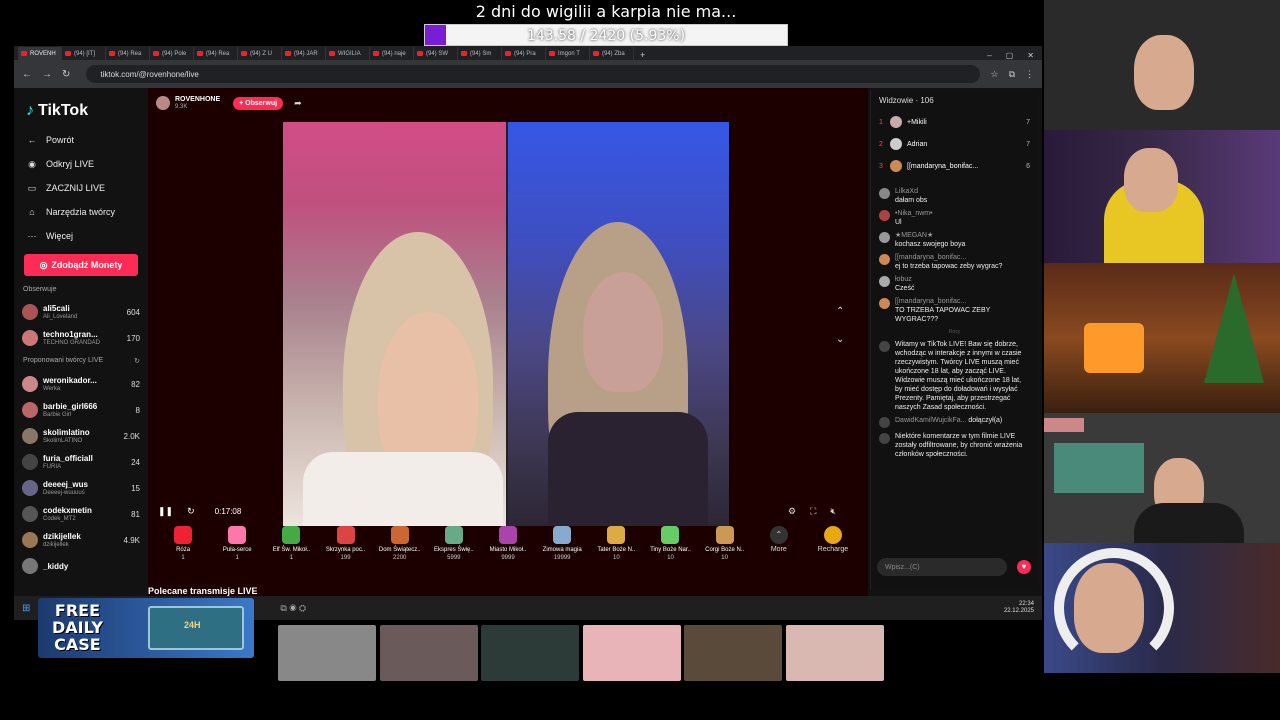 The width and height of the screenshot is (1280, 720). I want to click on extensions-icon: ⧉, so click(1012, 74).